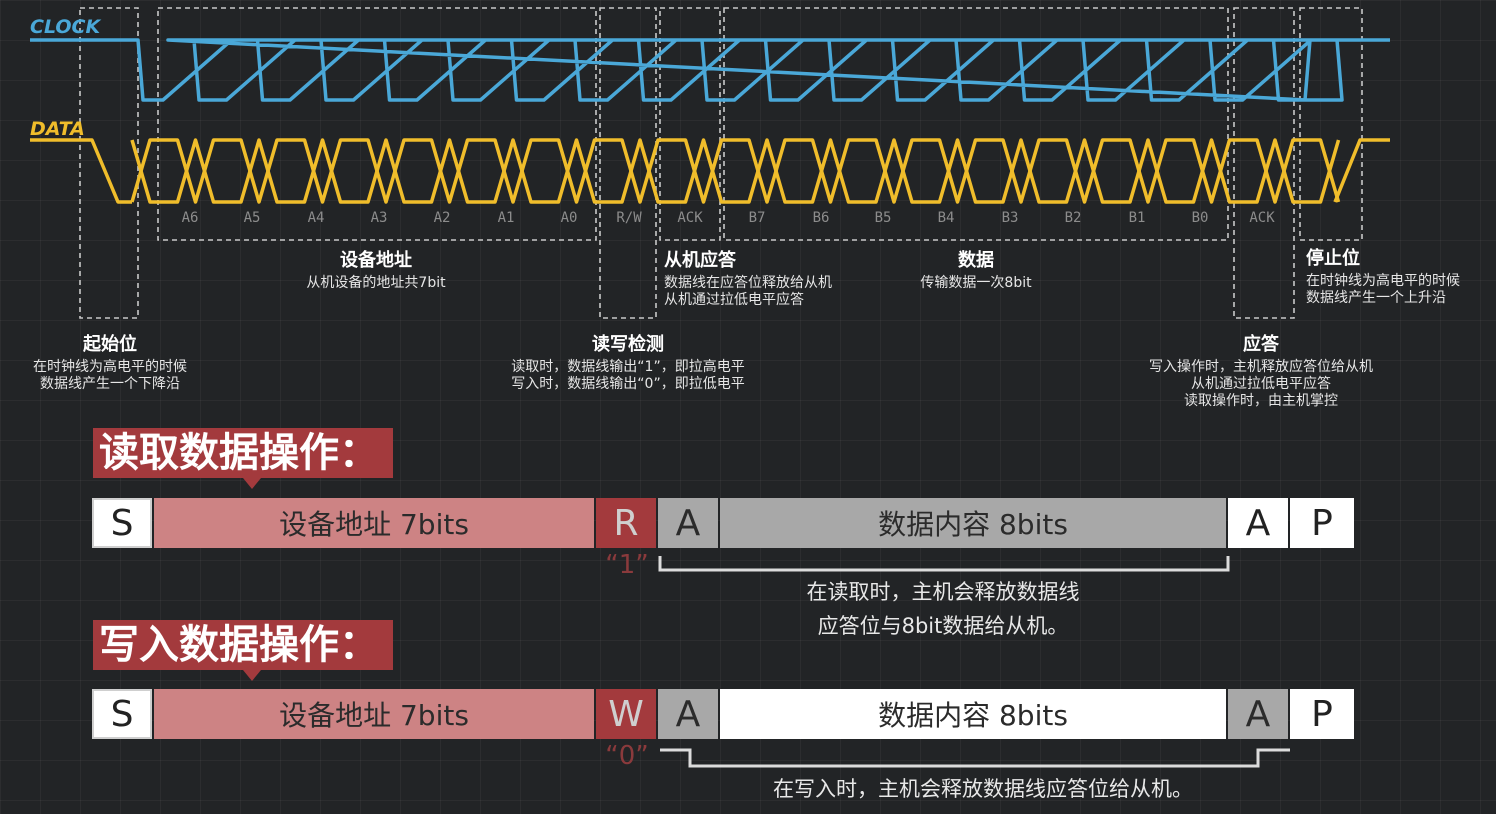 This screenshot has height=814, width=1496. What do you see at coordinates (243, 458) in the screenshot?
I see `read-op-title: 读取数据操作：` at bounding box center [243, 458].